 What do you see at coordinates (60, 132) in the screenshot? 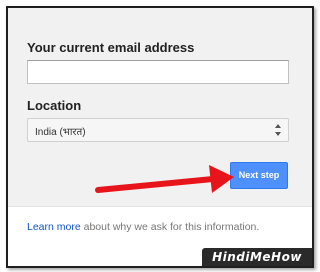
I see `location-selected-value: India (भारत)` at bounding box center [60, 132].